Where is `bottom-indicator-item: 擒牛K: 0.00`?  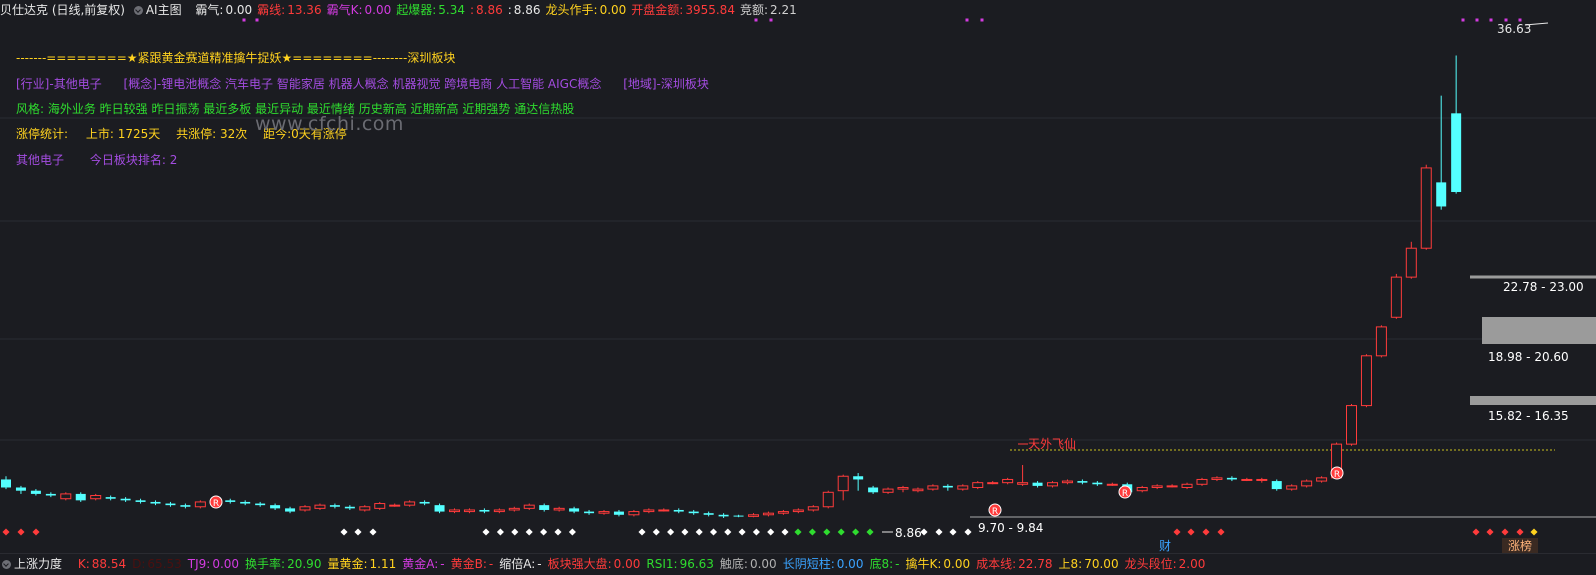 bottom-indicator-item: 擒牛K: 0.00 is located at coordinates (937, 564).